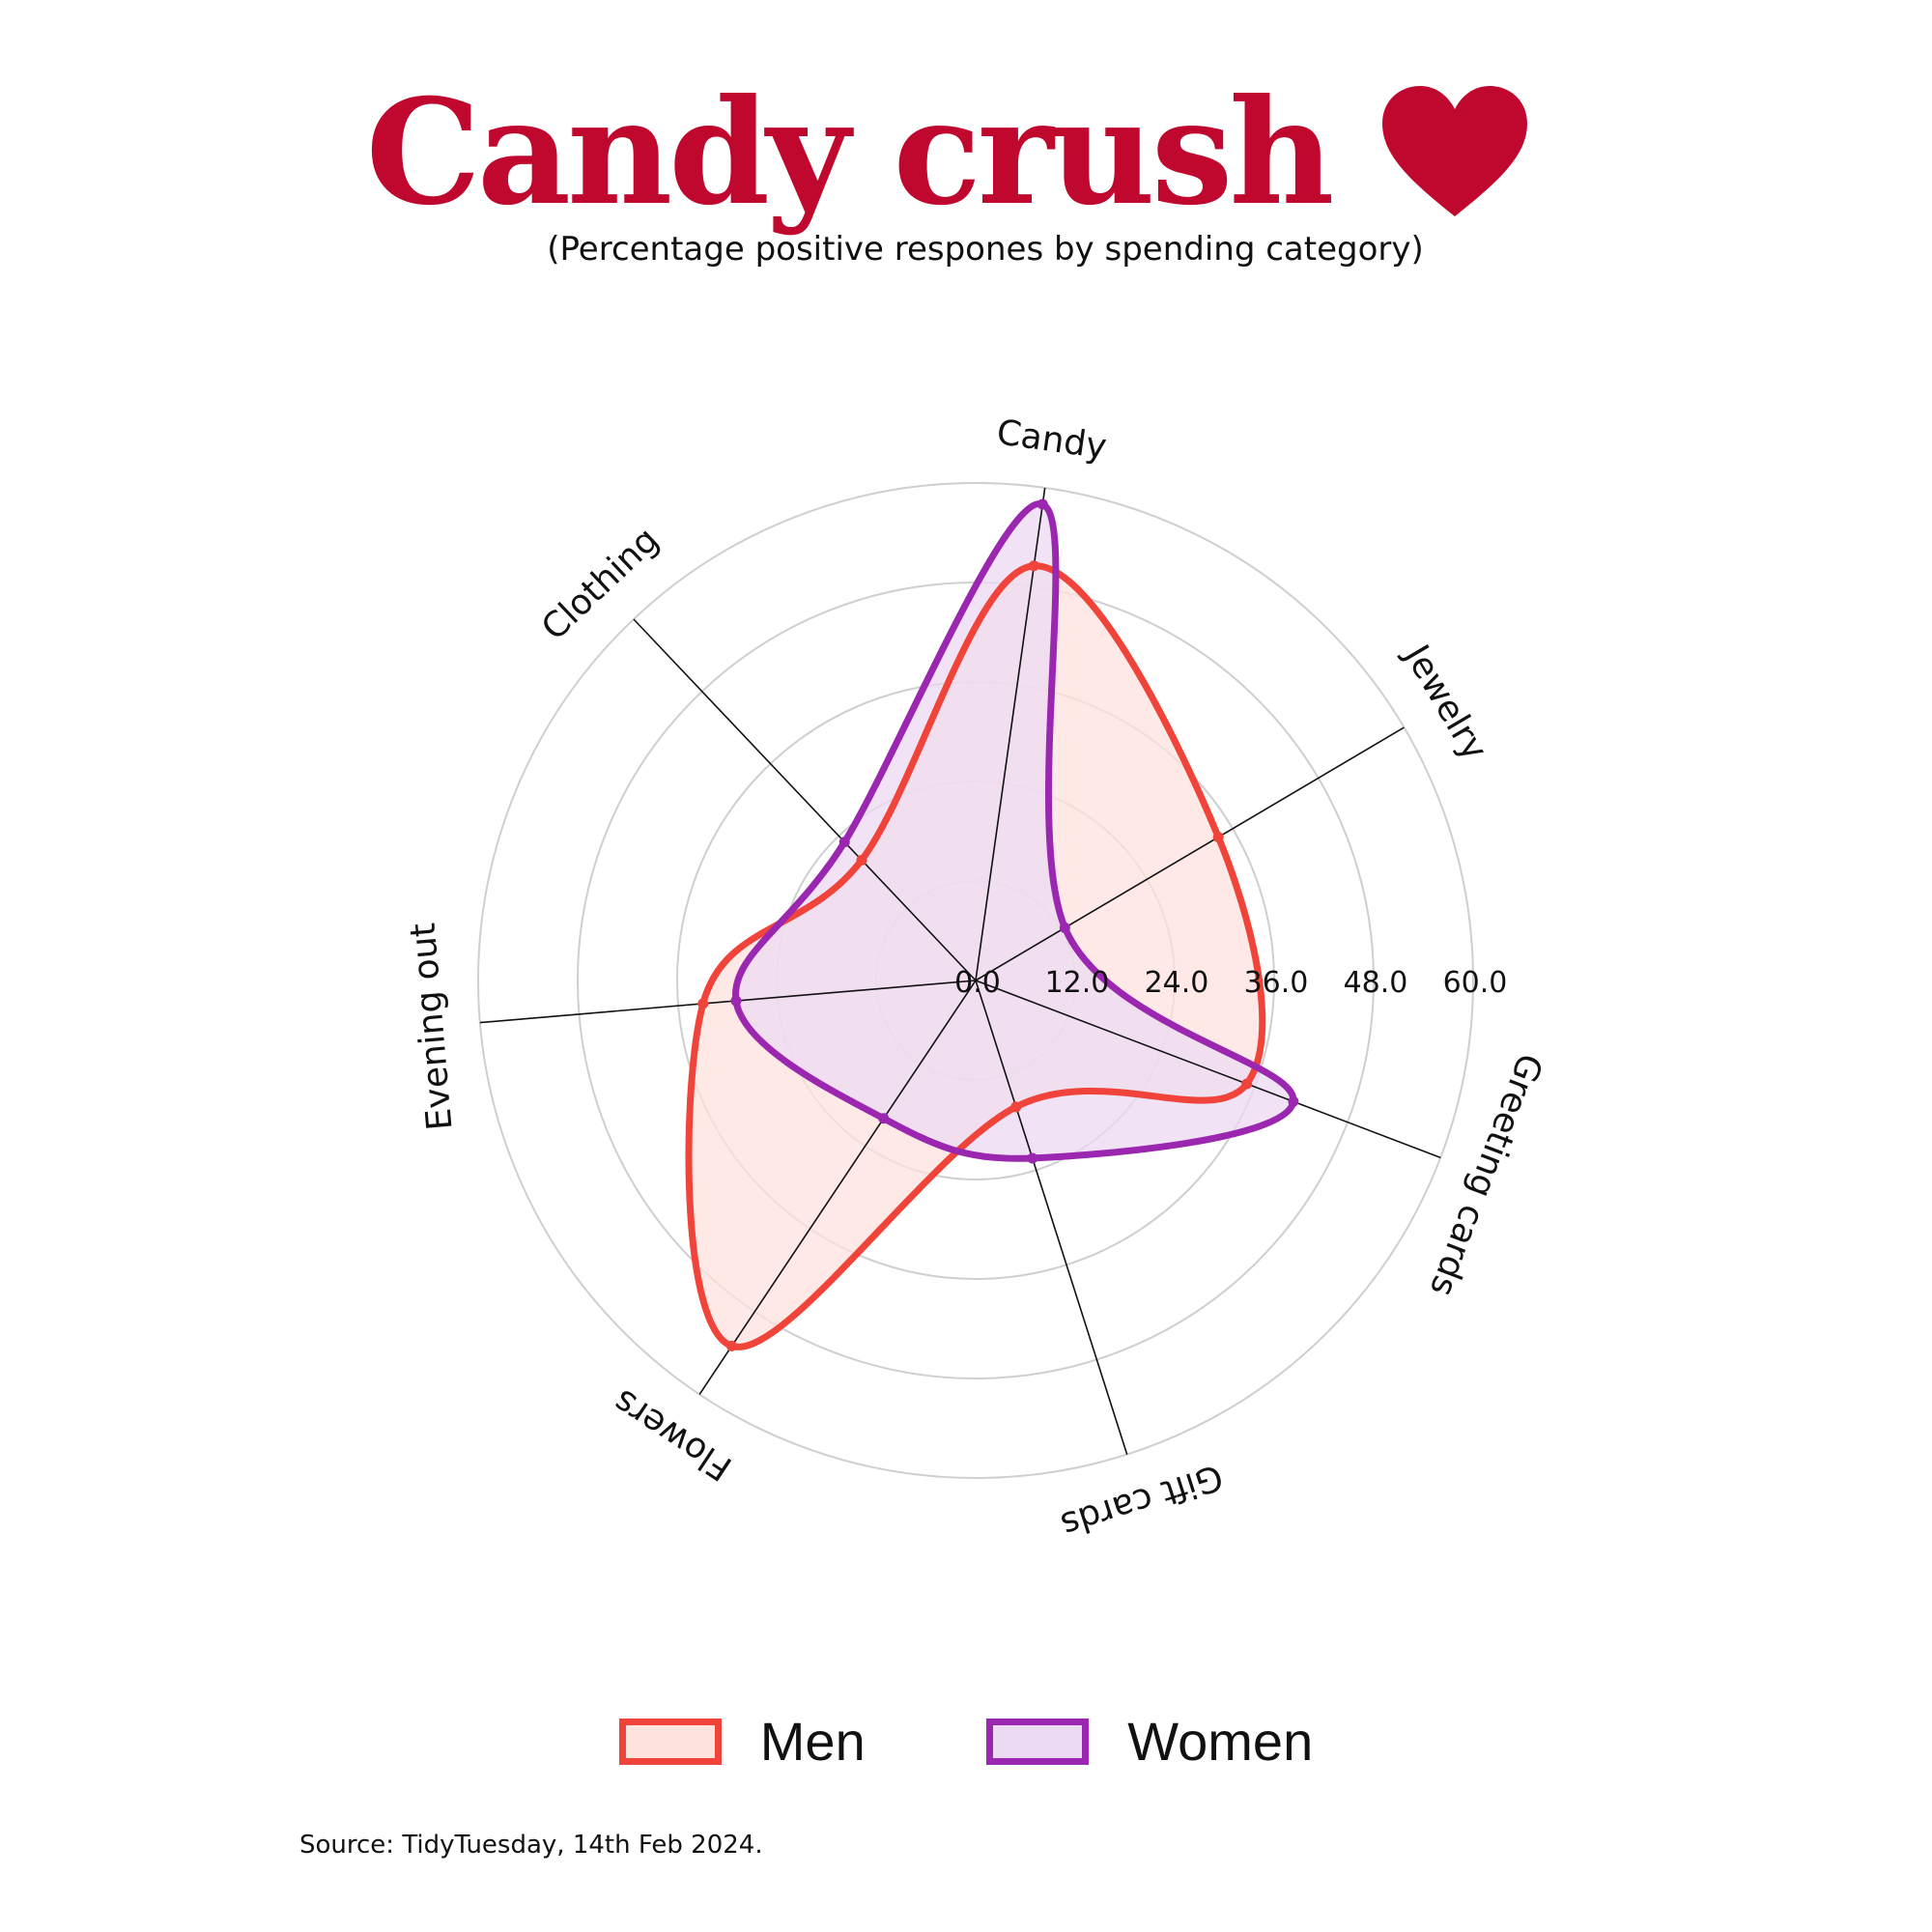 Image resolution: width=1932 pixels, height=1932 pixels. Describe the element at coordinates (670, 1741) in the screenshot. I see `legend-swatch-men` at that location.